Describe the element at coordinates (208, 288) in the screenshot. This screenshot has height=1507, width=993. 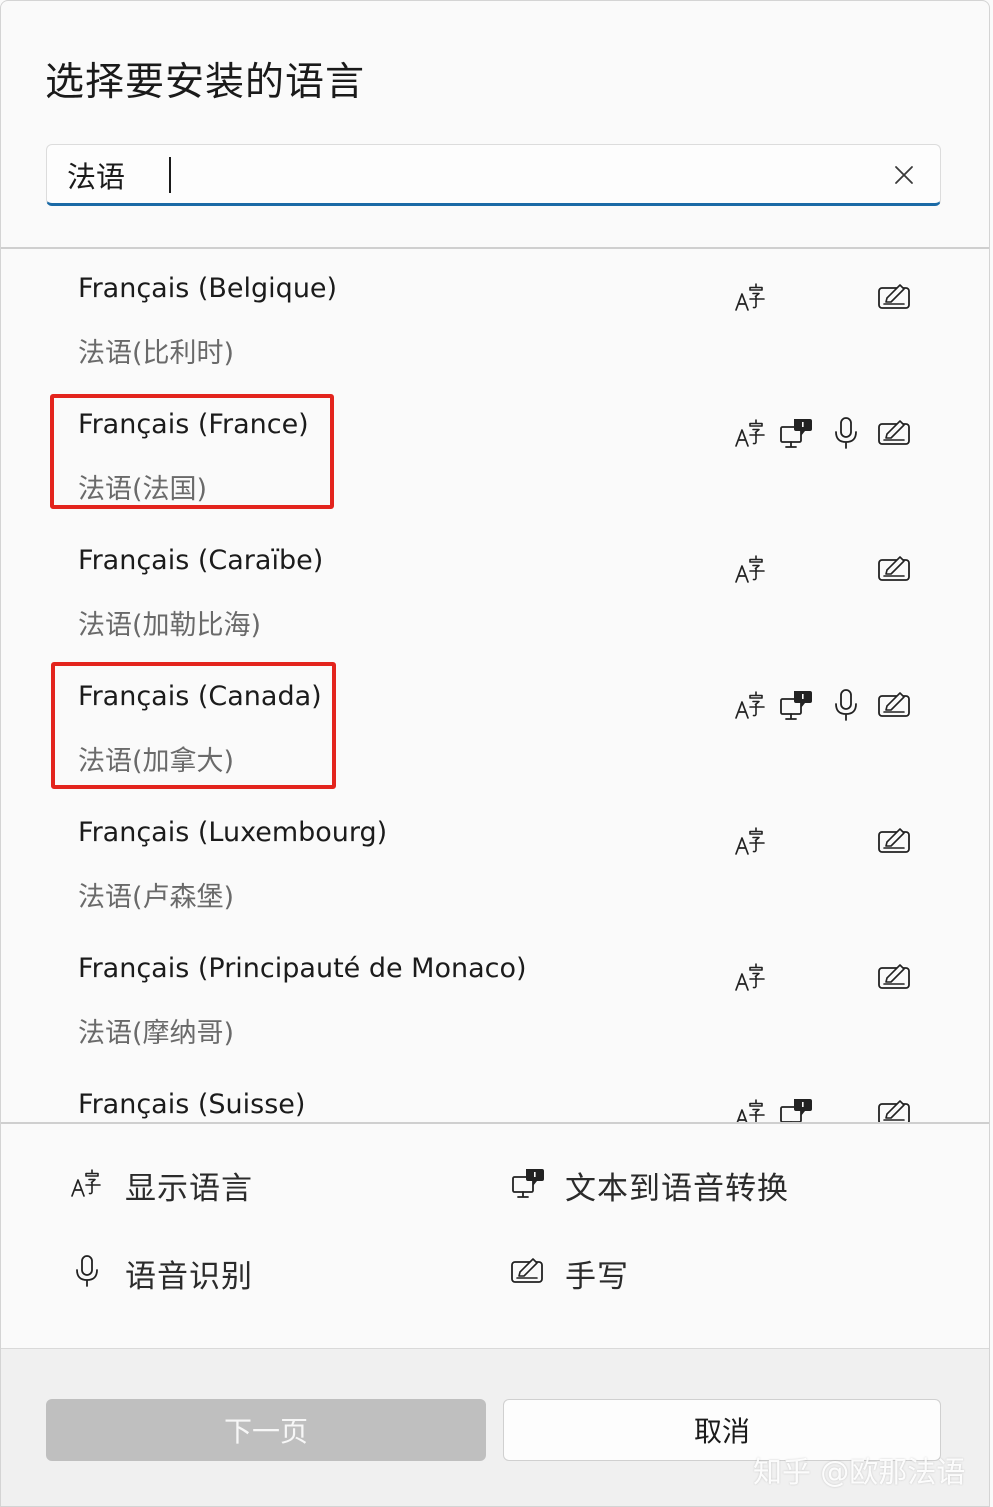
I see `language-name: Français (Belgique)` at that location.